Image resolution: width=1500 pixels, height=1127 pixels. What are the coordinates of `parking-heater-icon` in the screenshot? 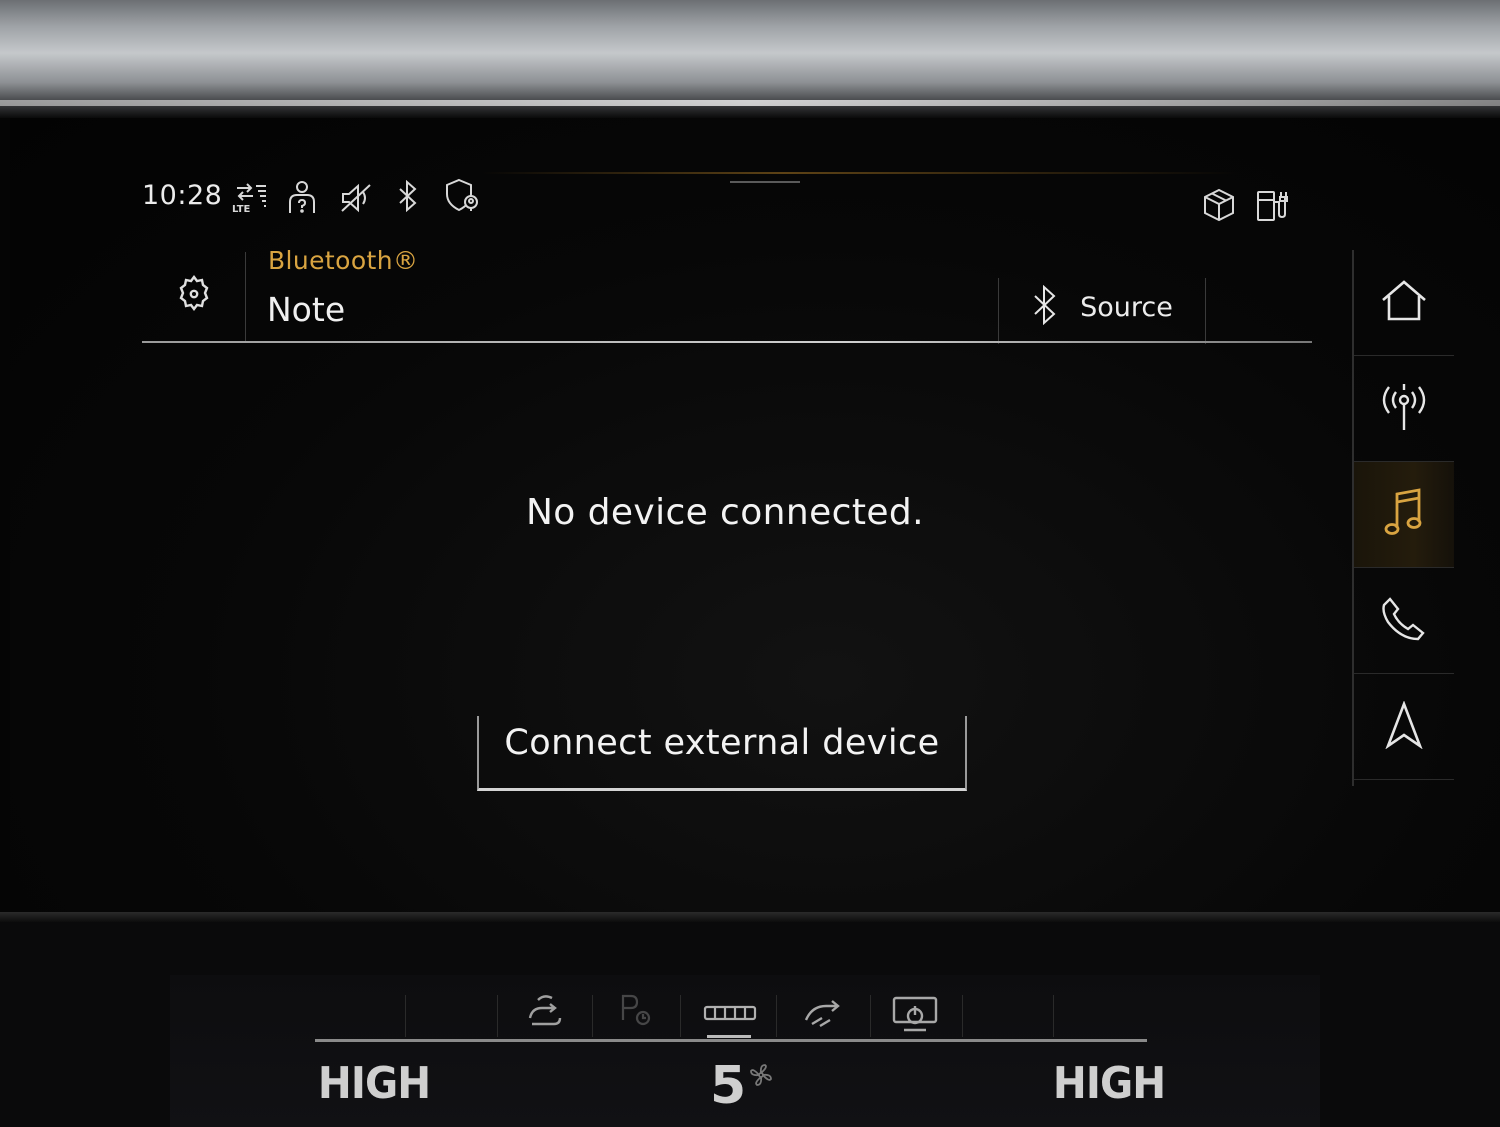 It's located at (637, 1012).